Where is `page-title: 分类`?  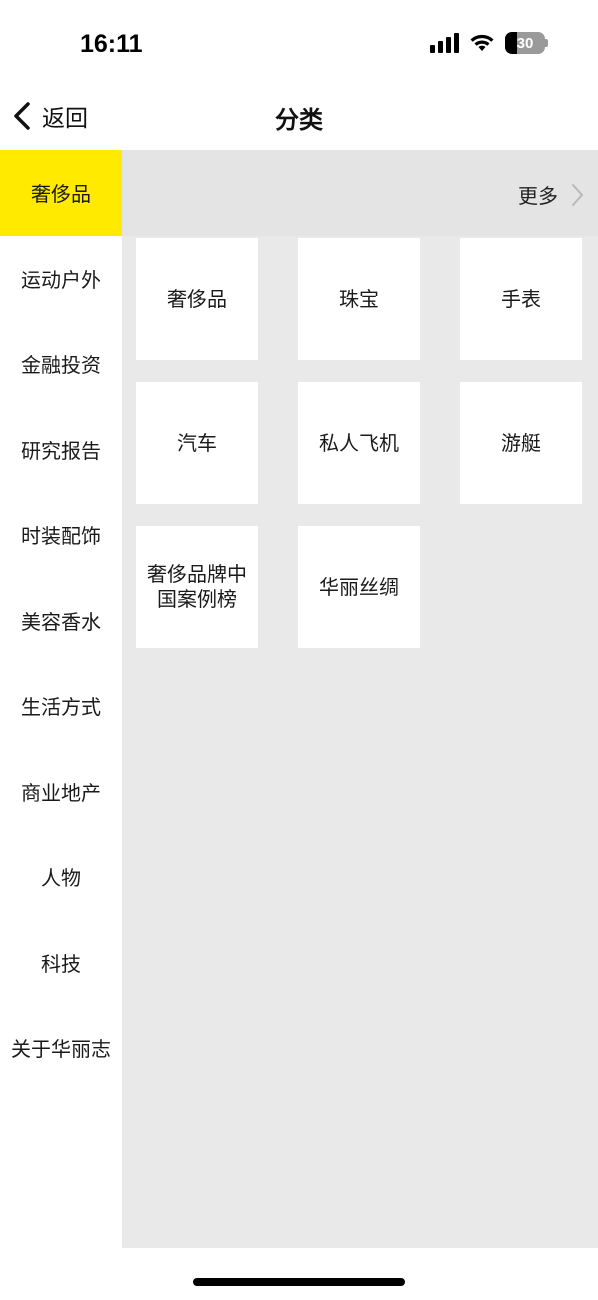 page-title: 分类 is located at coordinates (299, 120).